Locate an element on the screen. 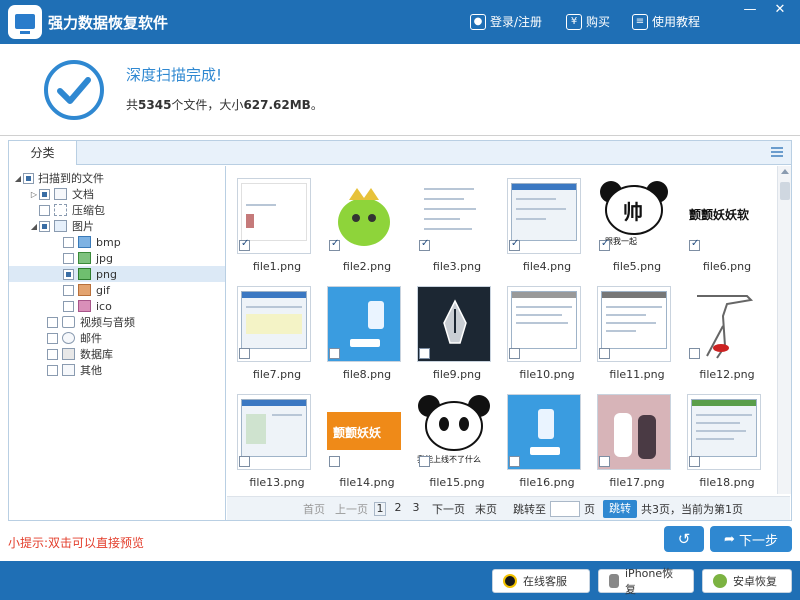 The height and width of the screenshot is (600, 800). more-icon is located at coordinates (68, 370).